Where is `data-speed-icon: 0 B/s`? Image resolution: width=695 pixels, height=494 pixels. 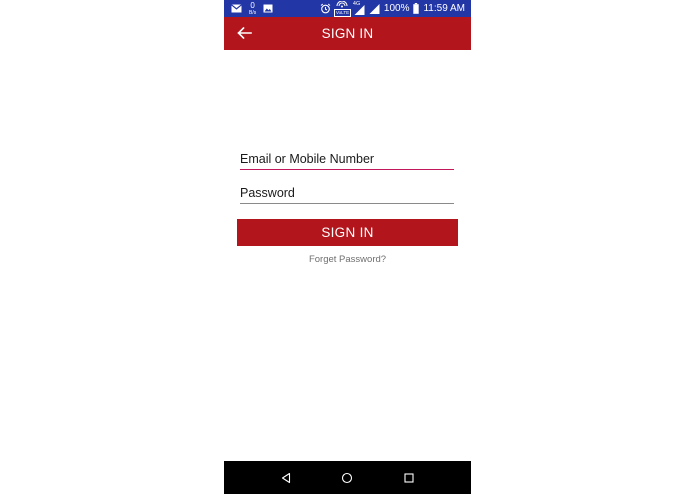 data-speed-icon: 0 B/s is located at coordinates (253, 8).